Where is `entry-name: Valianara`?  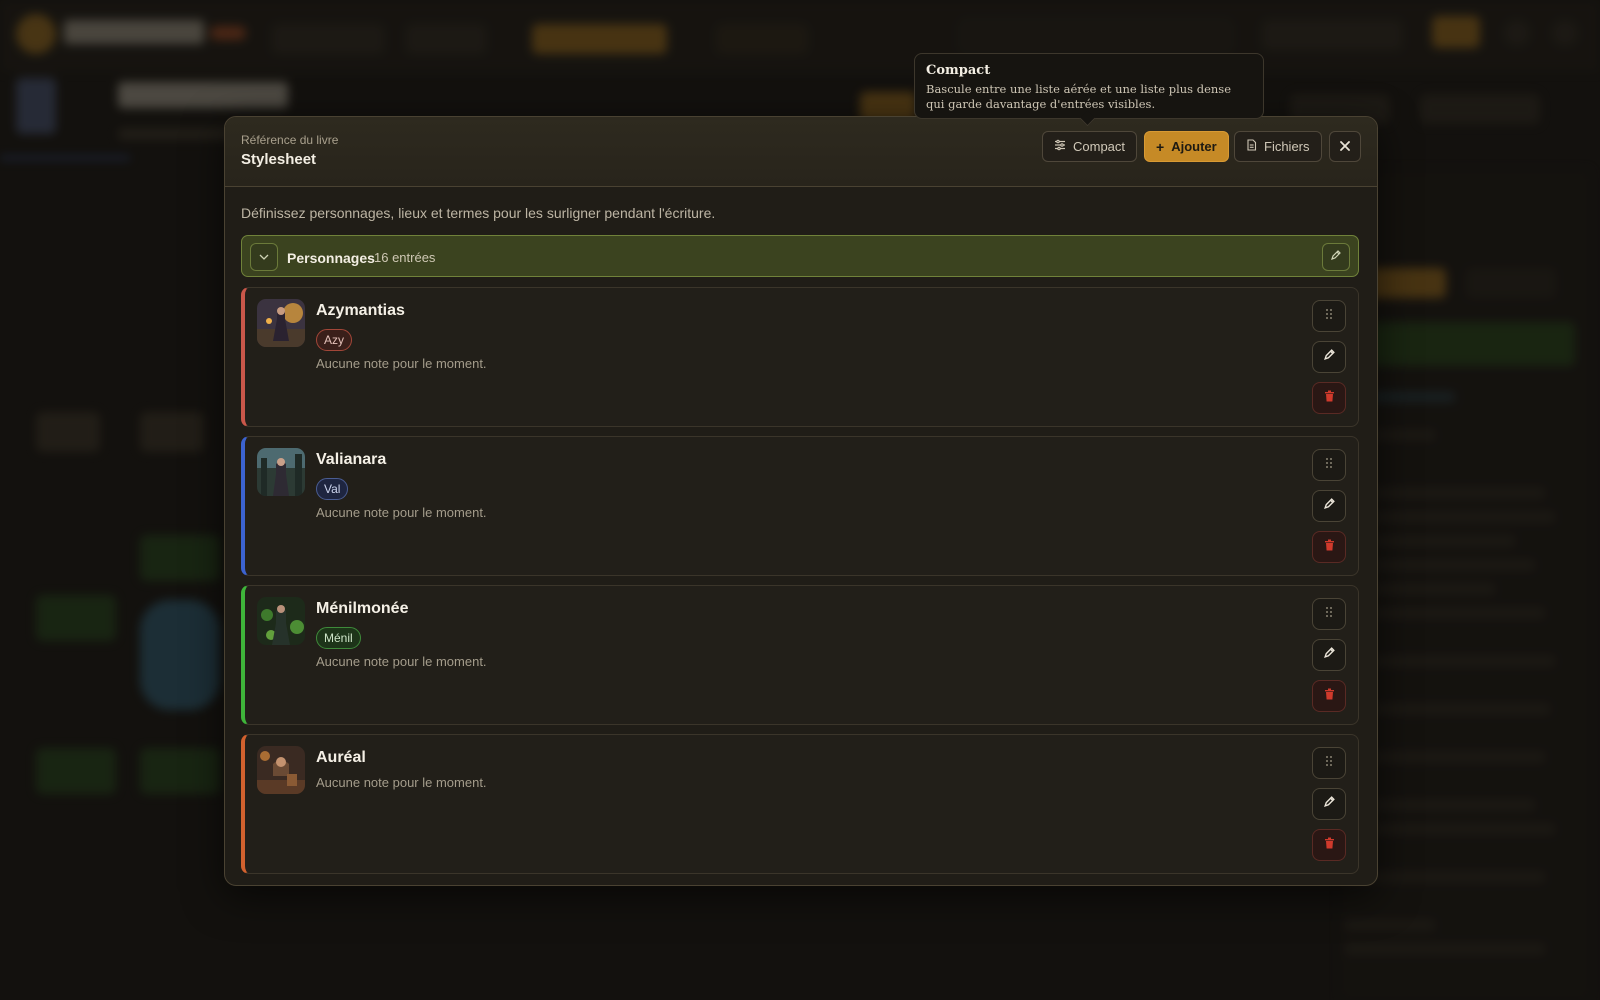
entry-name: Valianara is located at coordinates (351, 459).